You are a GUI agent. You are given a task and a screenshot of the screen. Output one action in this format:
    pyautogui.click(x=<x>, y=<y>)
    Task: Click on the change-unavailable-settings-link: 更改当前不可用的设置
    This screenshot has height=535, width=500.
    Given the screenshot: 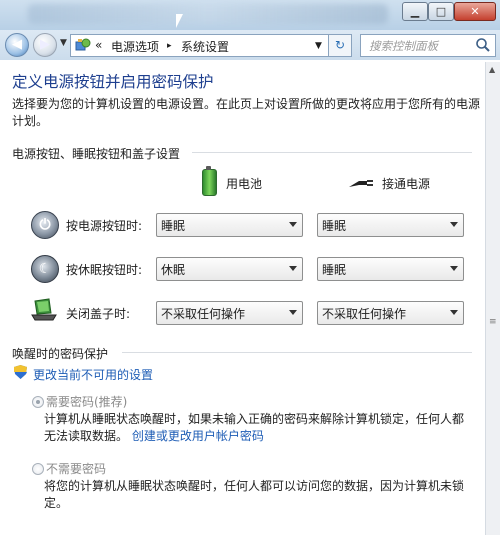 What is the action you would take?
    pyautogui.click(x=93, y=374)
    